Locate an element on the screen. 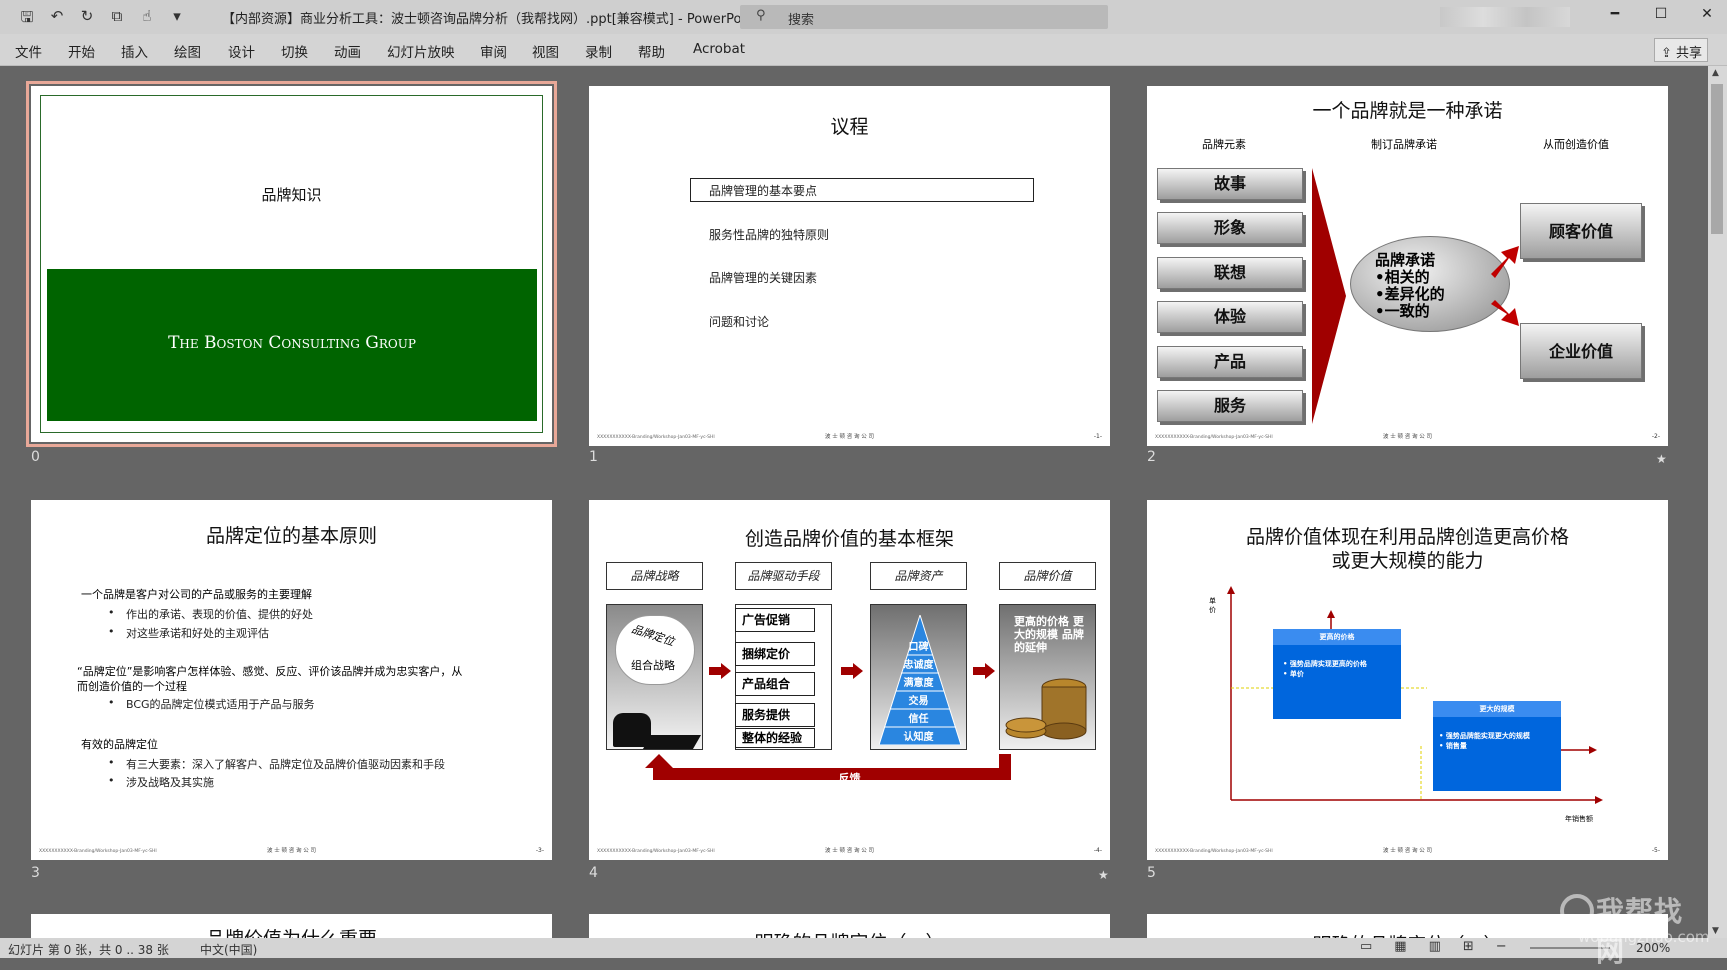 The height and width of the screenshot is (970, 1727). tab-slideshow: 幻灯片放映 is located at coordinates (421, 51).